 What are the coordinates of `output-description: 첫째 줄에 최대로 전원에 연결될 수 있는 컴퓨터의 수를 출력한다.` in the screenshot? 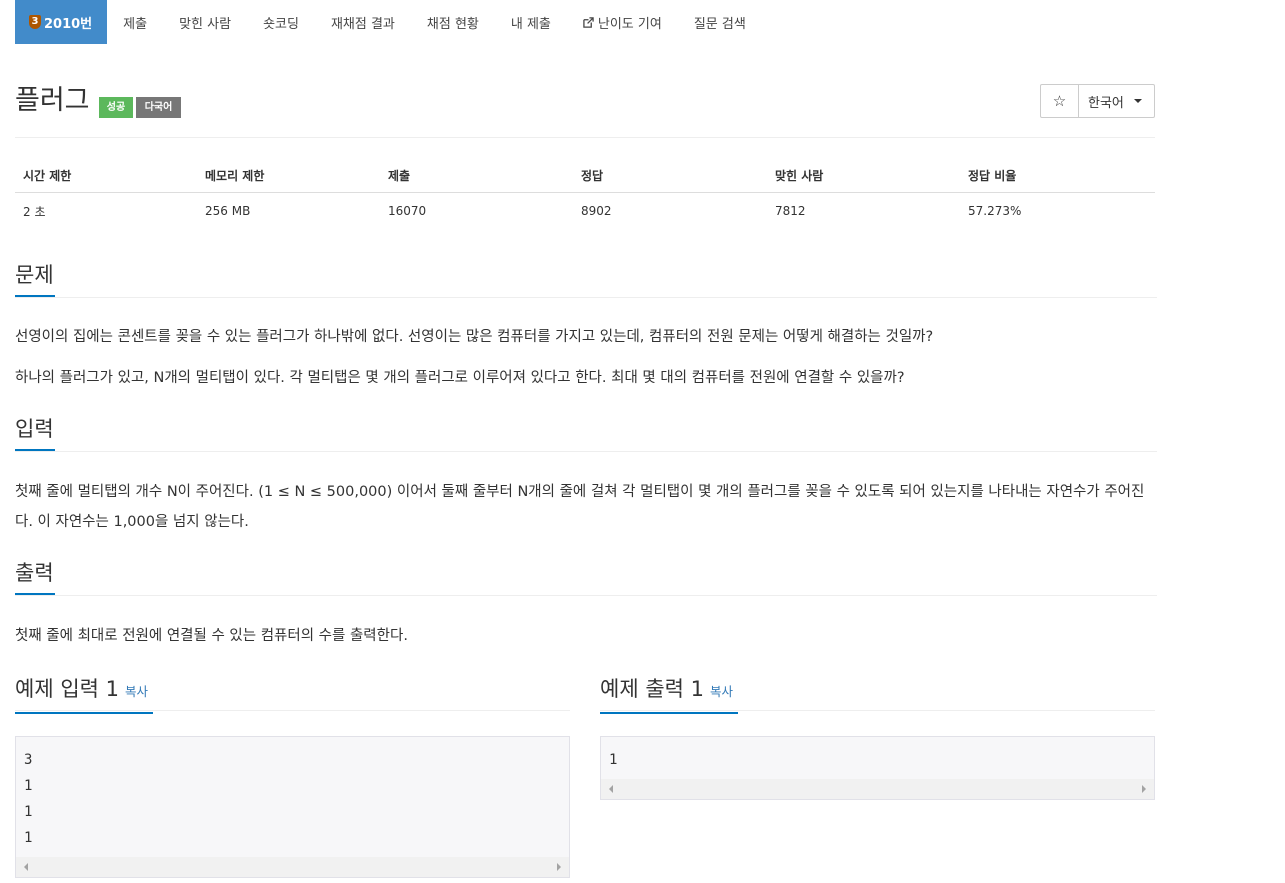 It's located at (211, 636).